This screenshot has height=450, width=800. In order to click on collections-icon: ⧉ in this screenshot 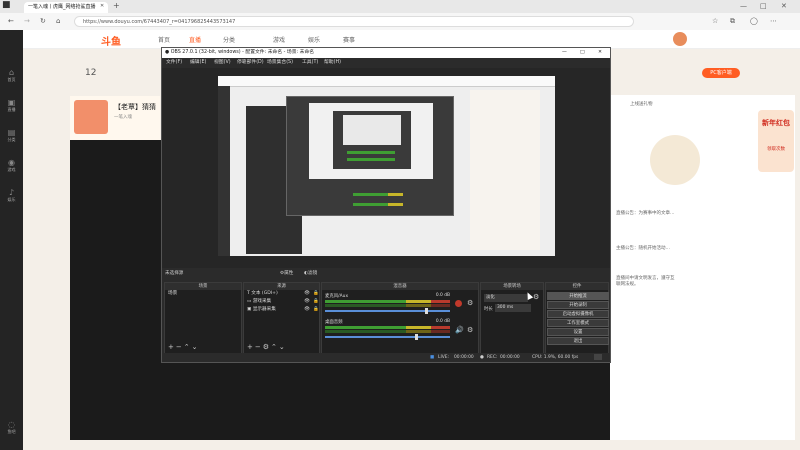, I will do `click(732, 21)`.